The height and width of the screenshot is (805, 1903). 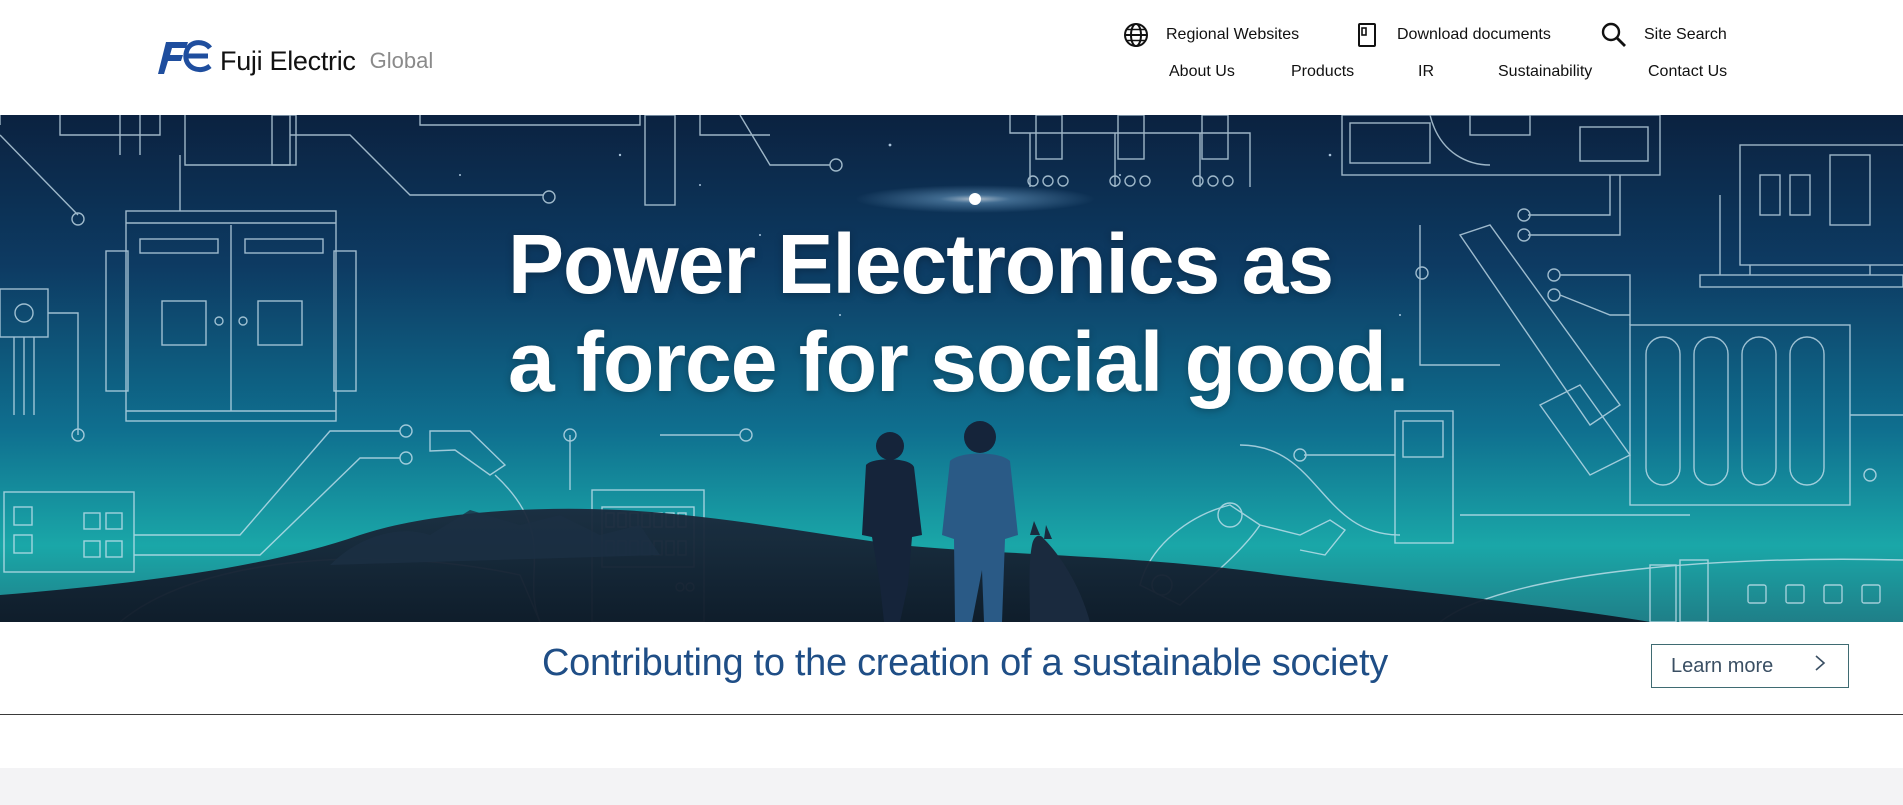 What do you see at coordinates (951, 786) in the screenshot?
I see `next-section-background` at bounding box center [951, 786].